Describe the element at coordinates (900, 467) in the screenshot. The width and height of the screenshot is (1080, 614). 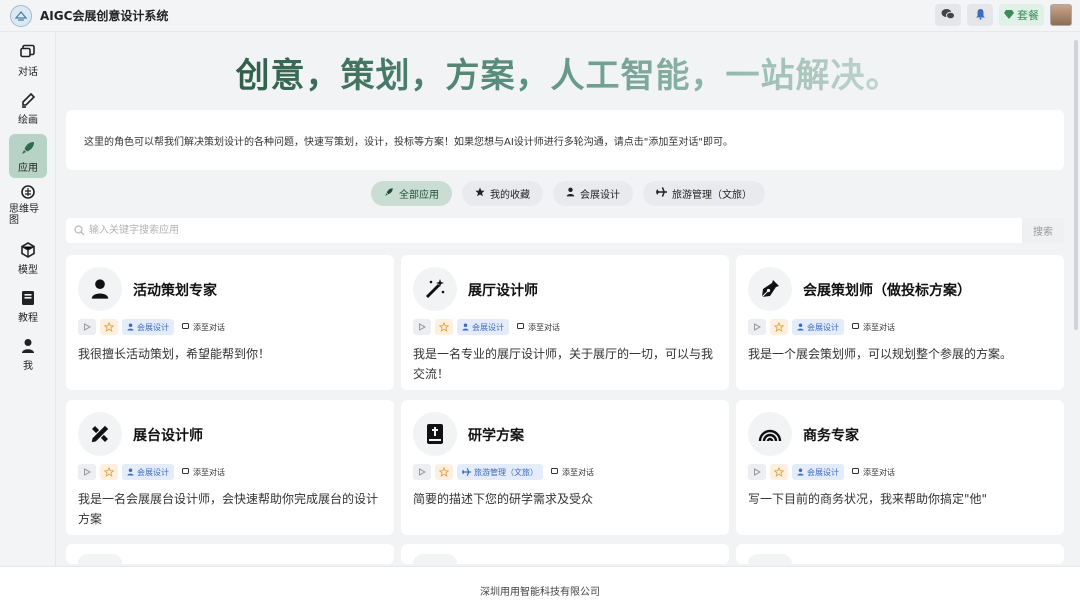
I see `app-card: 商务专家 会展设计 添至对话 写一下目前的商务状况，我来帮助你搞定"他"` at that location.